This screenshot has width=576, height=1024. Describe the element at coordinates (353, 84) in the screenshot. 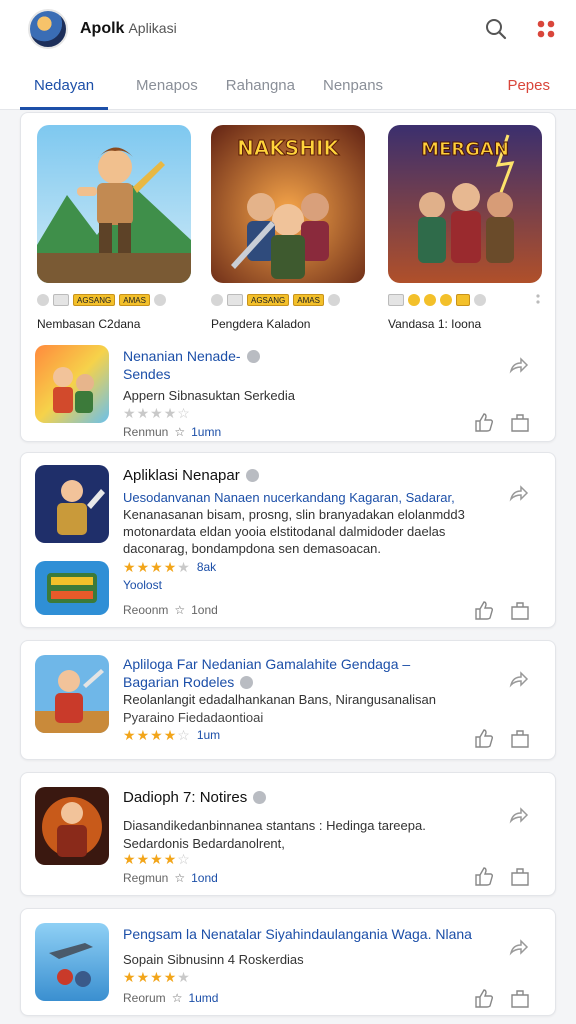

I see `tab-nenpans: Nenpans` at that location.